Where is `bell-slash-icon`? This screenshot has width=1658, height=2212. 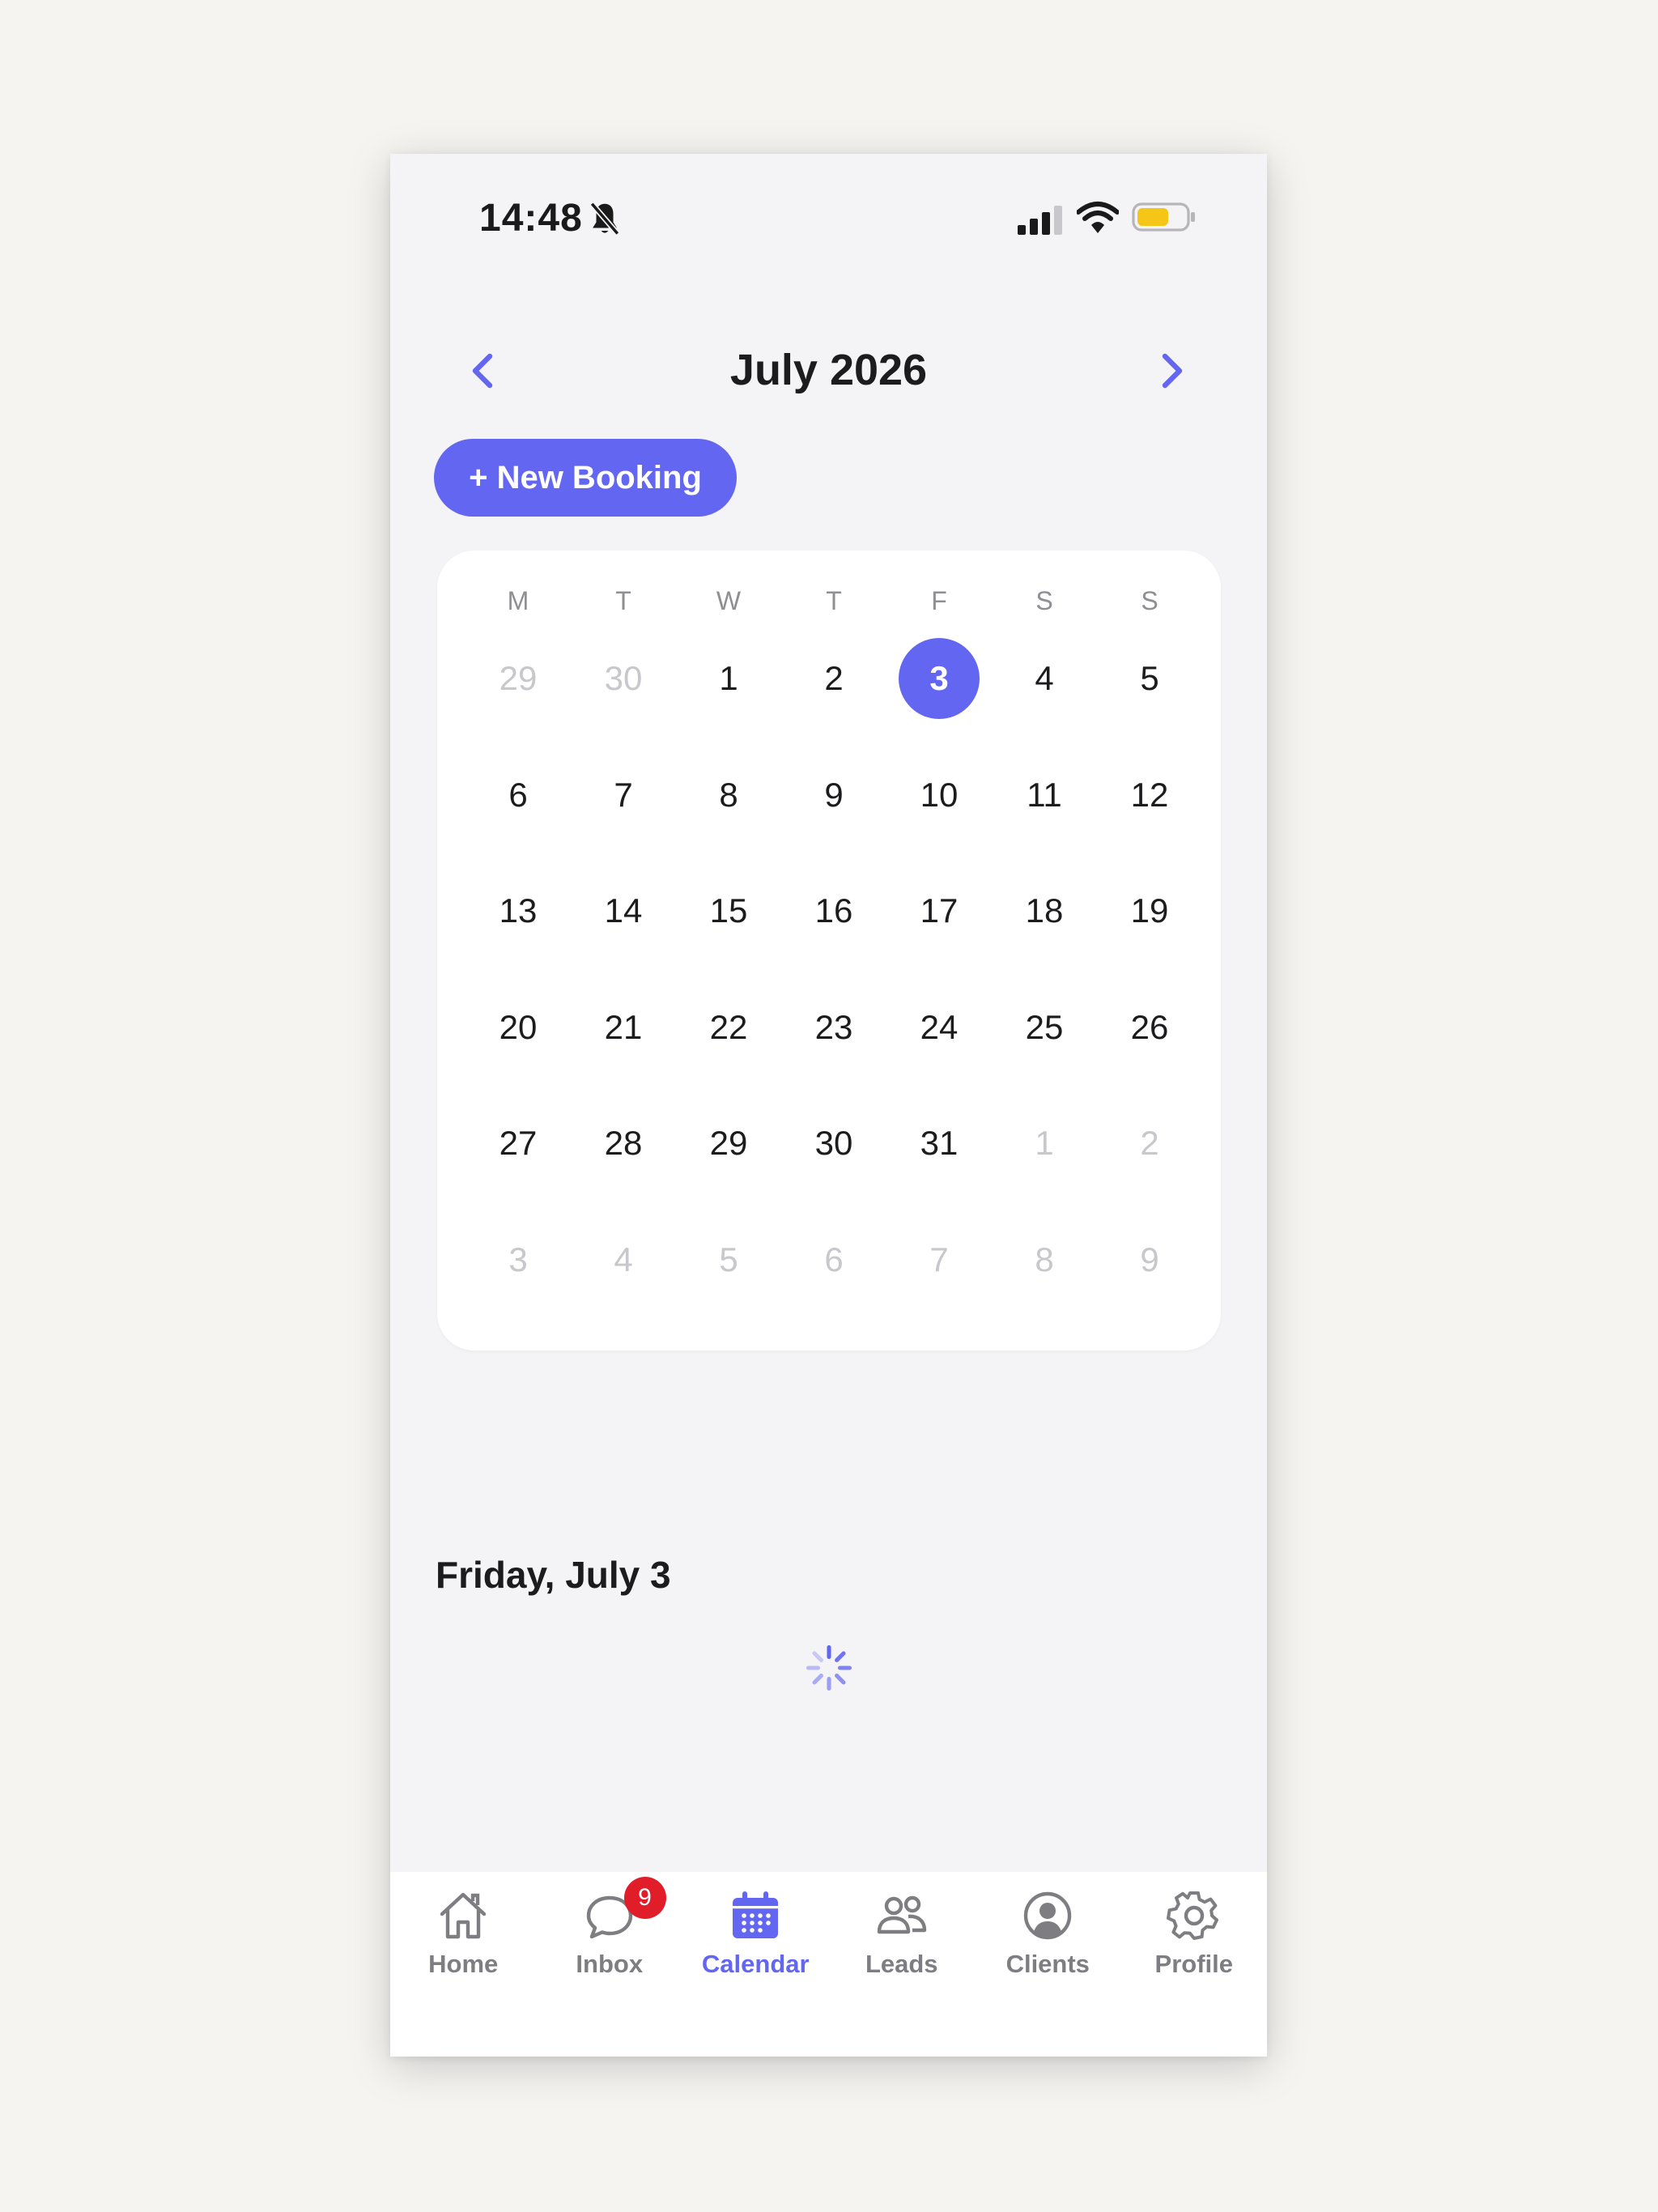 bell-slash-icon is located at coordinates (604, 219).